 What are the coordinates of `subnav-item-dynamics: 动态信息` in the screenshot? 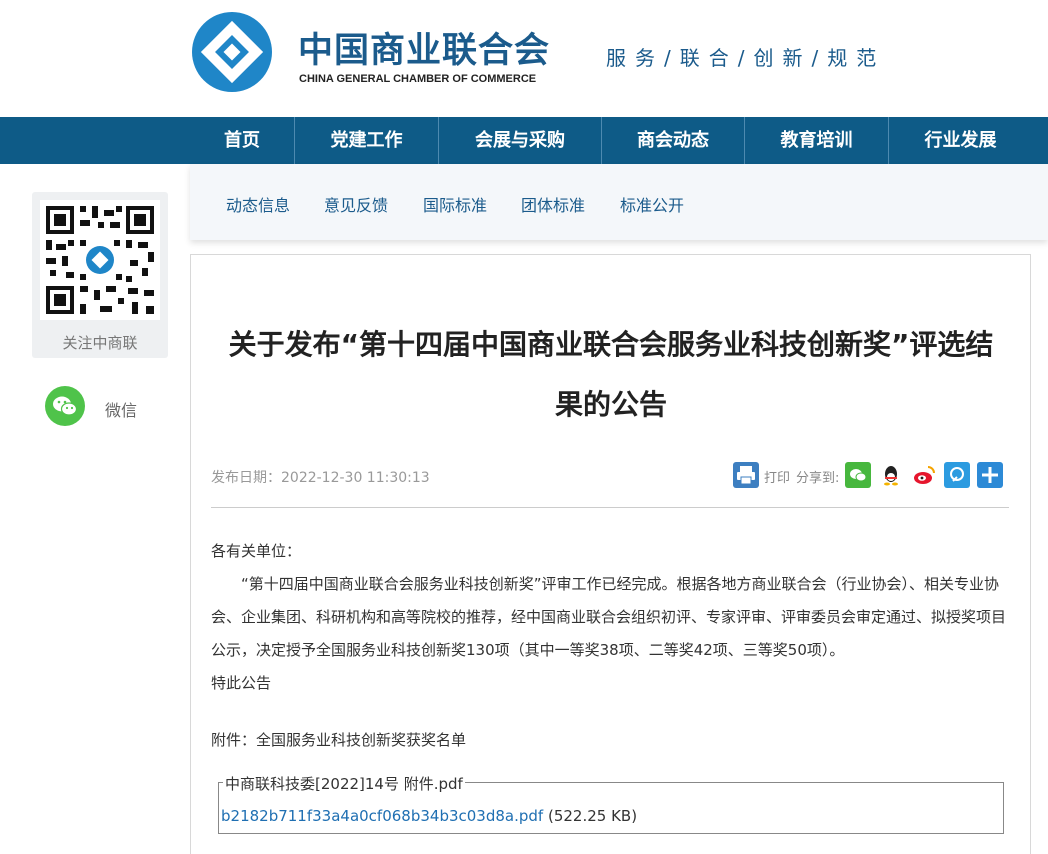 It's located at (258, 204).